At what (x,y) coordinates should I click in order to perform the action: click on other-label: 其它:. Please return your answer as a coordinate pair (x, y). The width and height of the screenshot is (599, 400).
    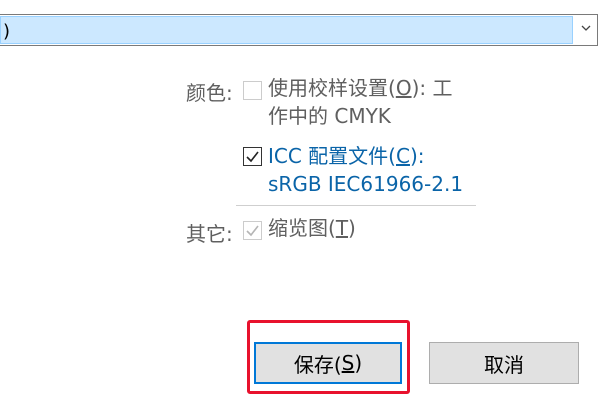
    Looking at the image, I should click on (209, 234).